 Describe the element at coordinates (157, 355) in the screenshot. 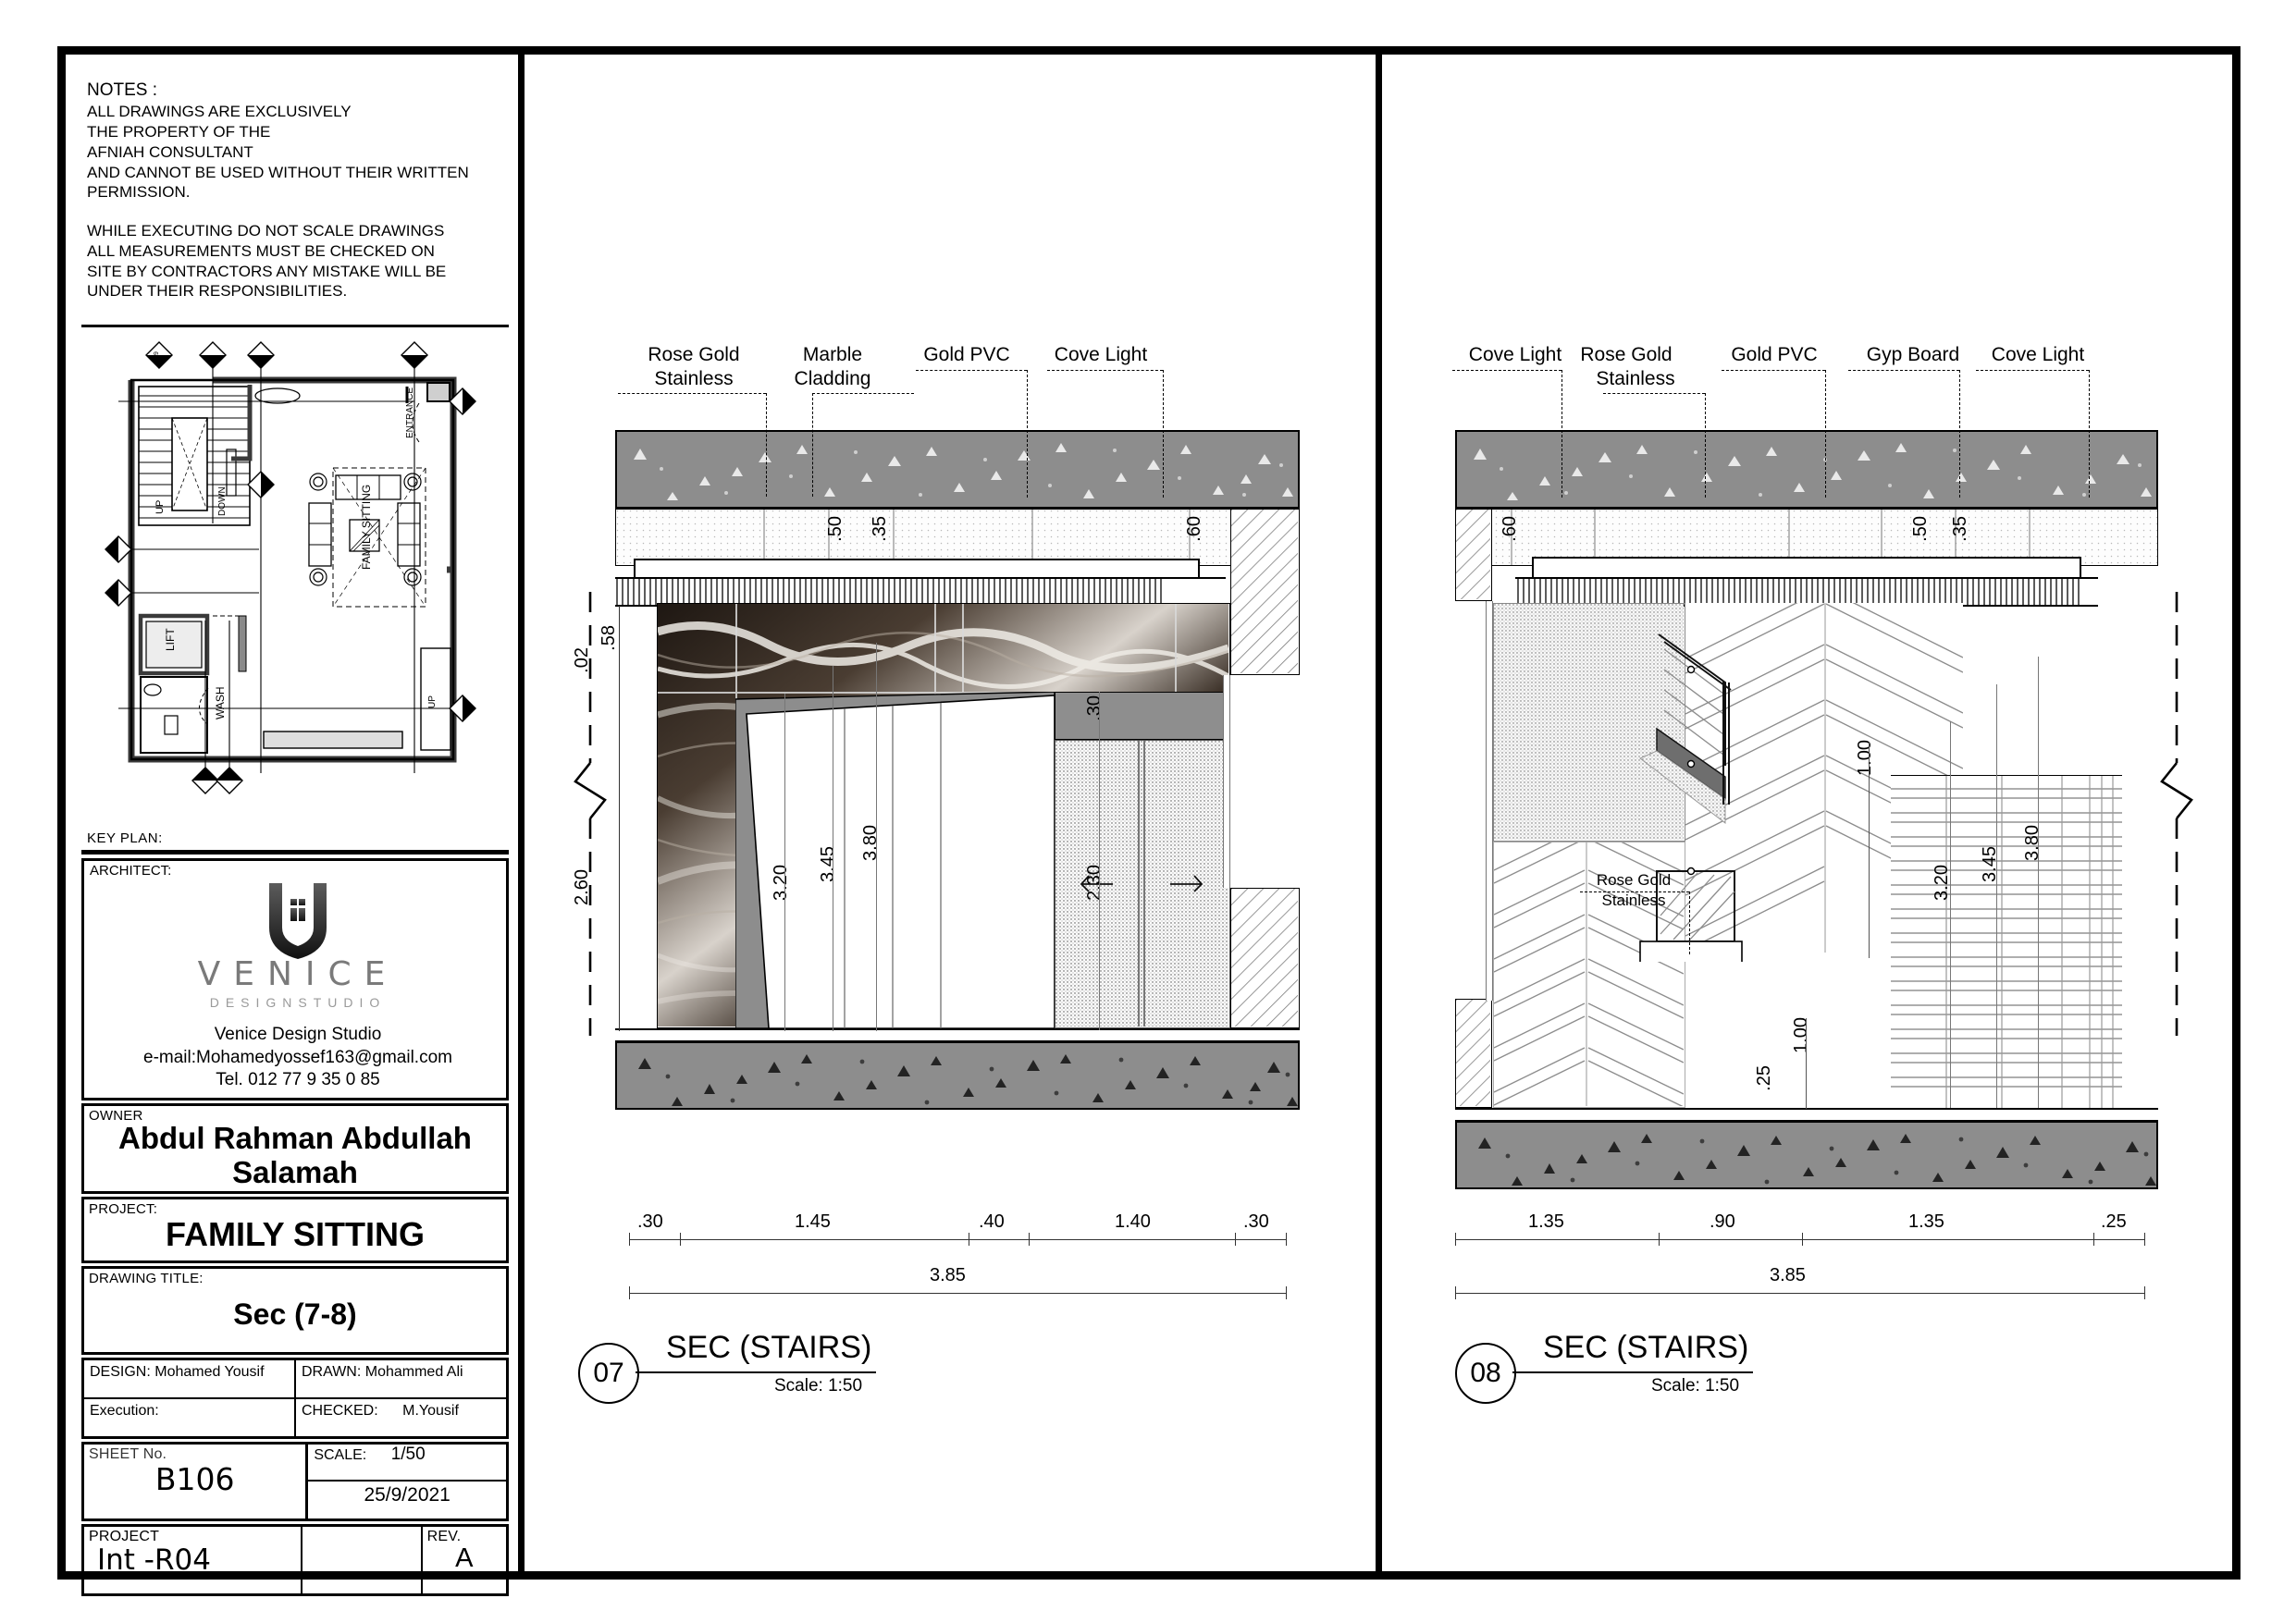

I see `svg-text: 09` at that location.